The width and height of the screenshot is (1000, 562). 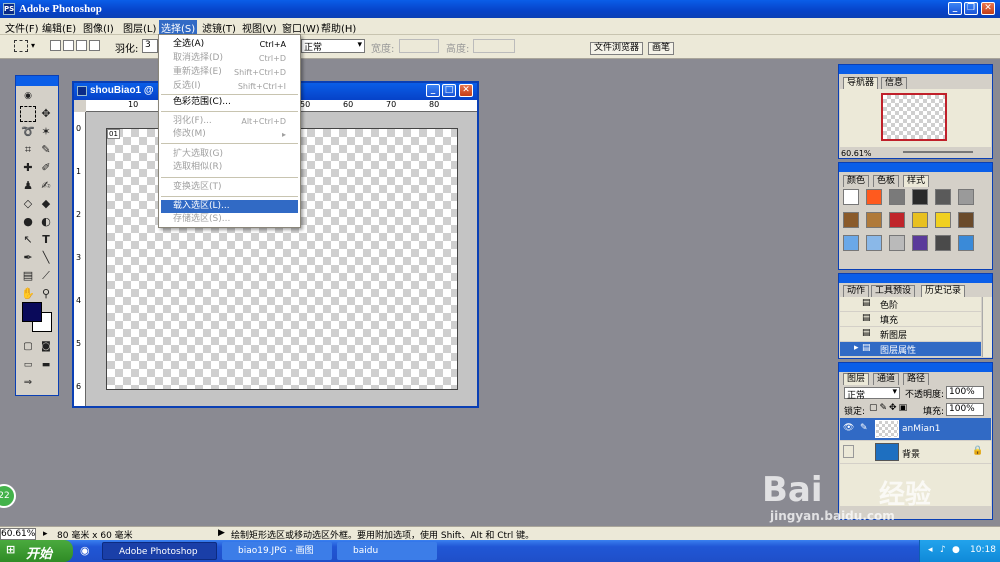 I want to click on history-scrollbar, so click(x=987, y=327).